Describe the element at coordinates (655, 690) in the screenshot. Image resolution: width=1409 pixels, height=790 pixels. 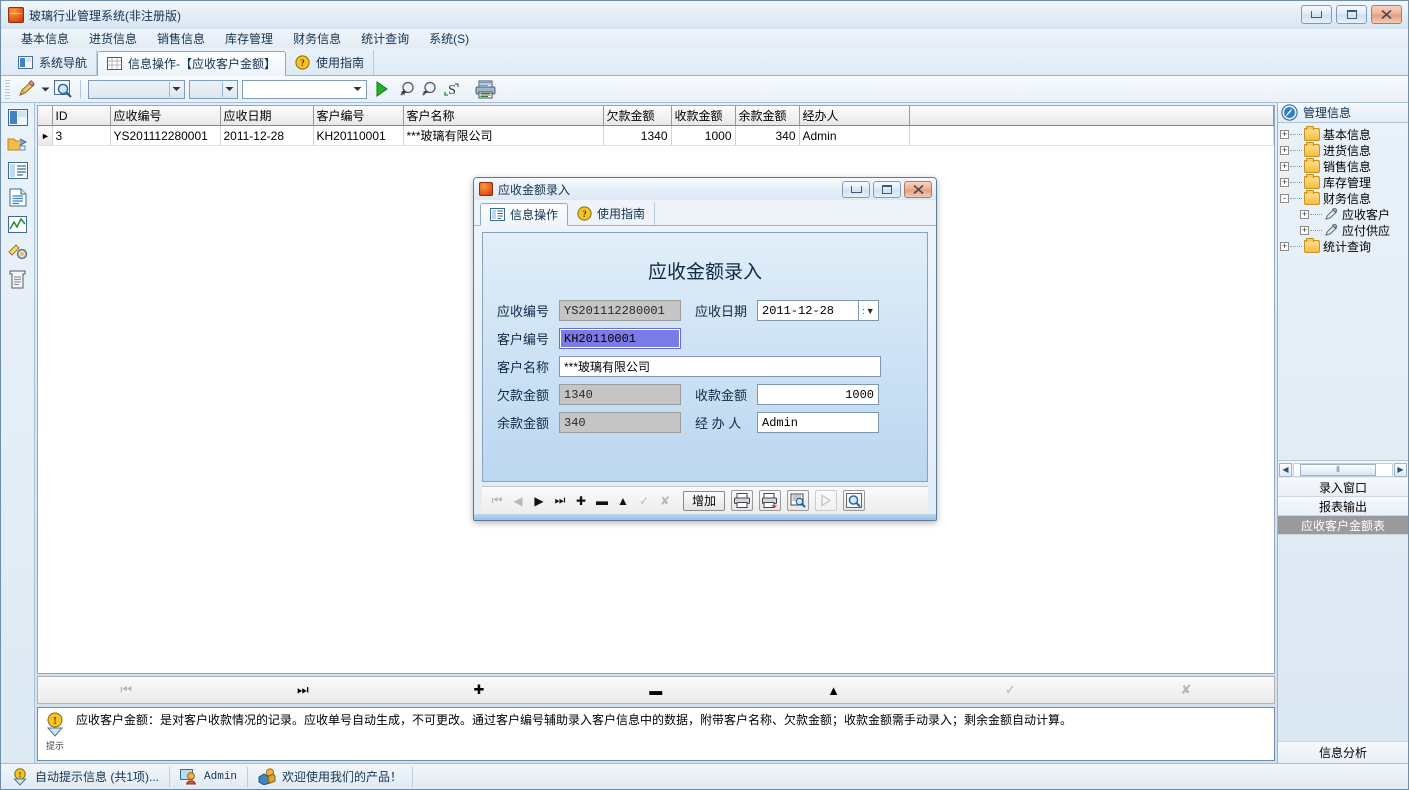
I see `grid-delete-button: ▬` at that location.